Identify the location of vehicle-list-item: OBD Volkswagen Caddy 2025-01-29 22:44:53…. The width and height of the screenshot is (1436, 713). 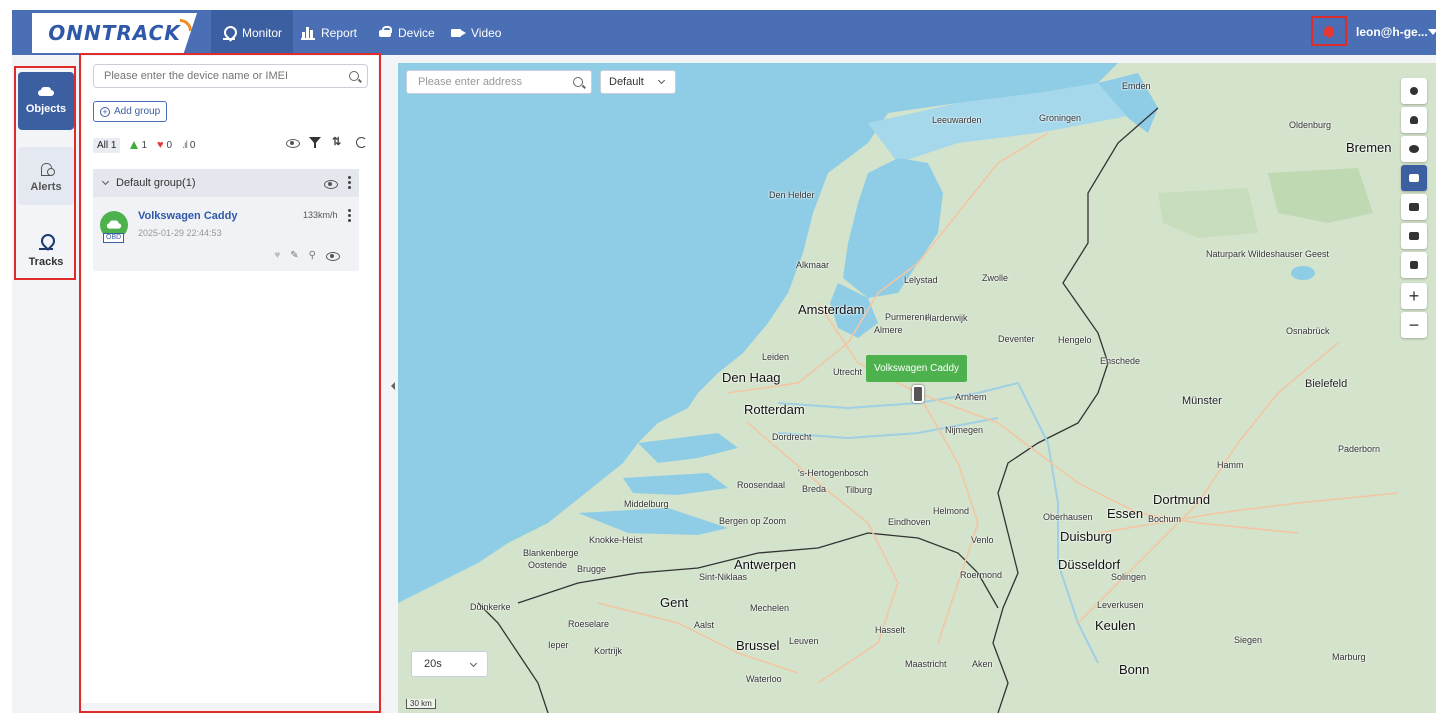
(226, 234).